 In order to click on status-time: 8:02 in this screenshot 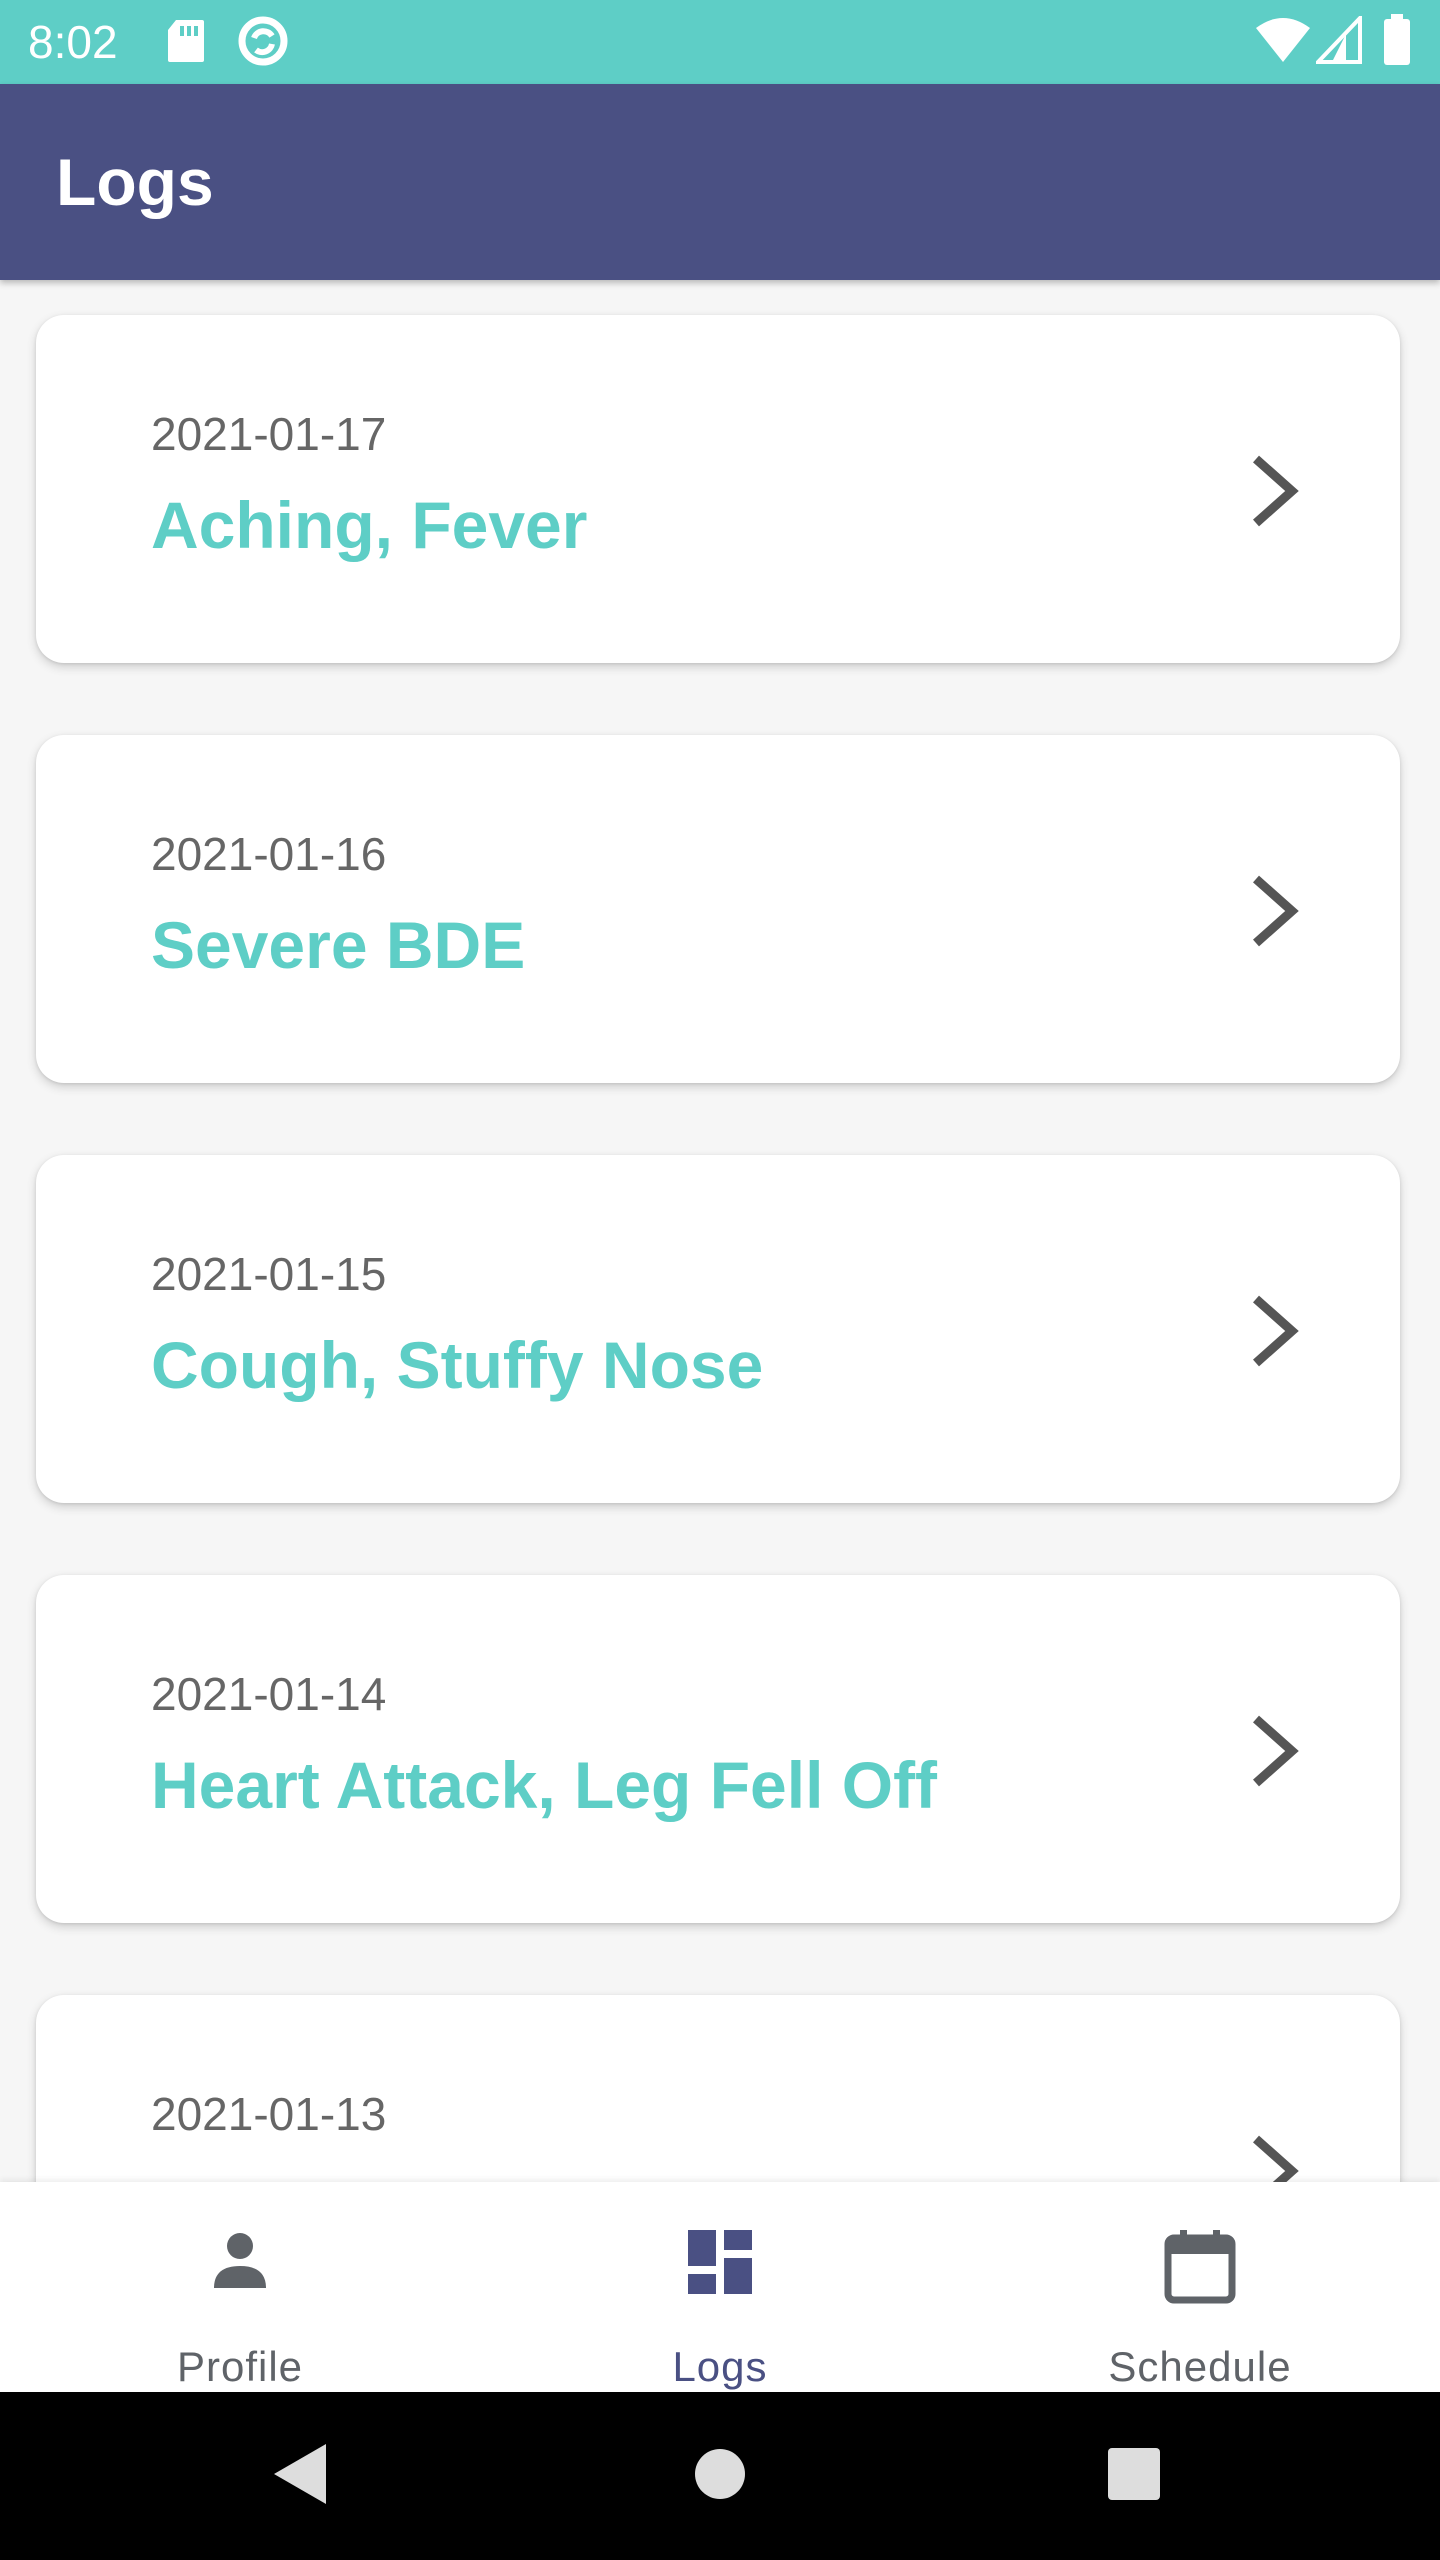, I will do `click(73, 42)`.